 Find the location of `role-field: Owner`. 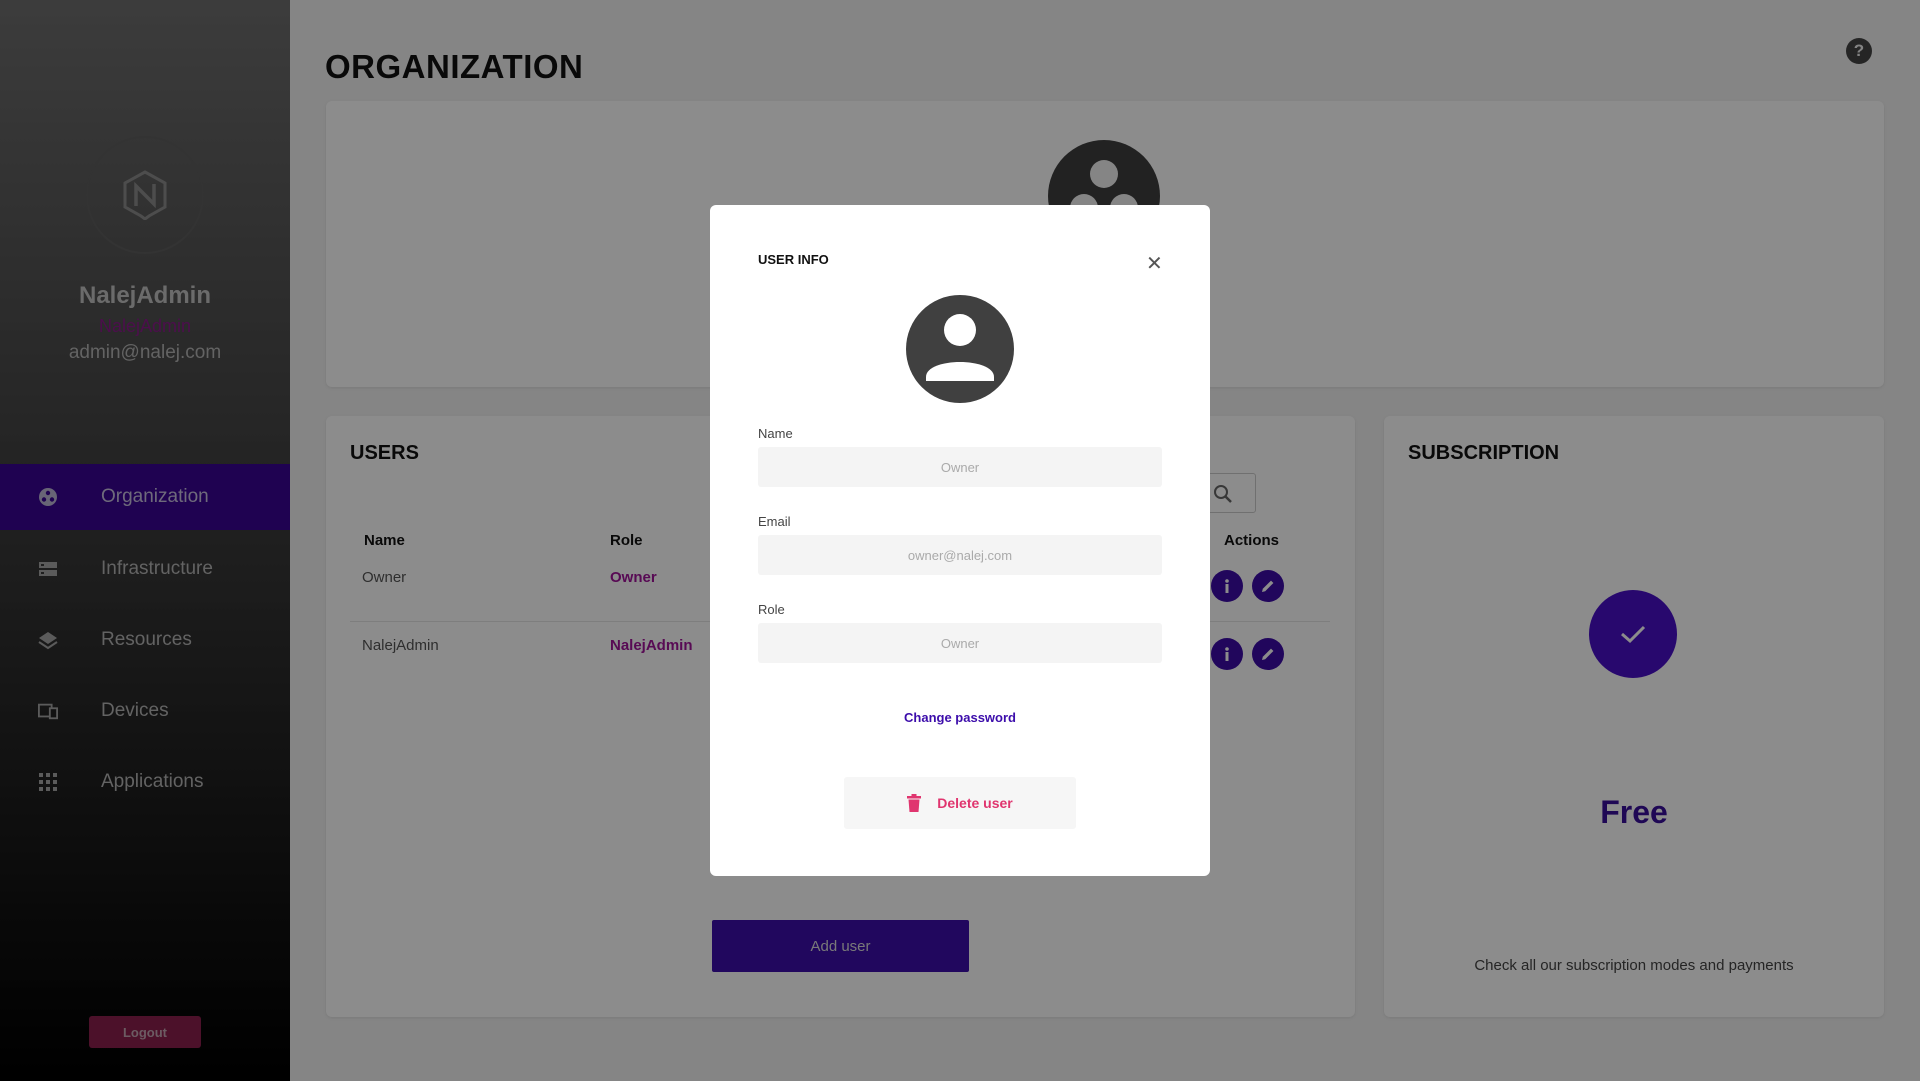

role-field: Owner is located at coordinates (960, 643).